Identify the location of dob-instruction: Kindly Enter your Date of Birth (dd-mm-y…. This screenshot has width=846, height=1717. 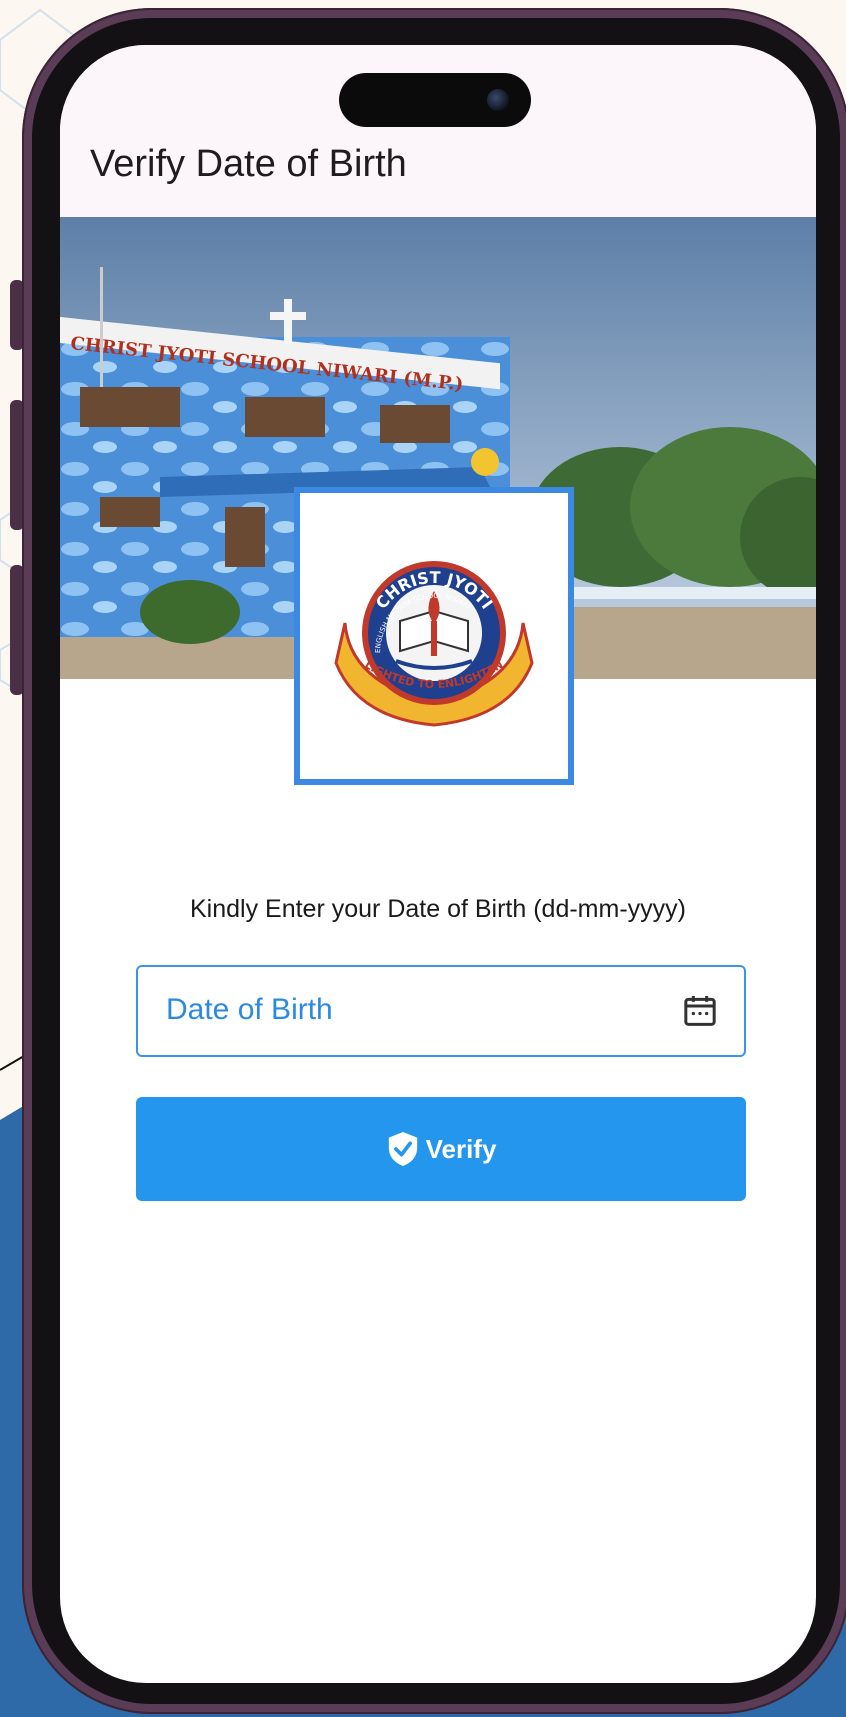
(438, 909).